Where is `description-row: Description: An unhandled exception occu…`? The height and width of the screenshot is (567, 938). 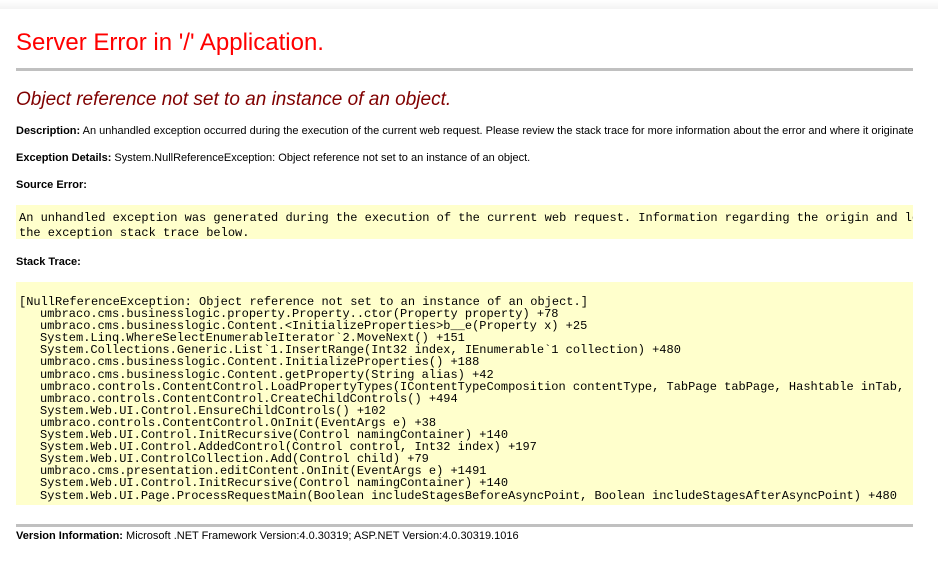
description-row: Description: An unhandled exception occu… is located at coordinates (464, 131).